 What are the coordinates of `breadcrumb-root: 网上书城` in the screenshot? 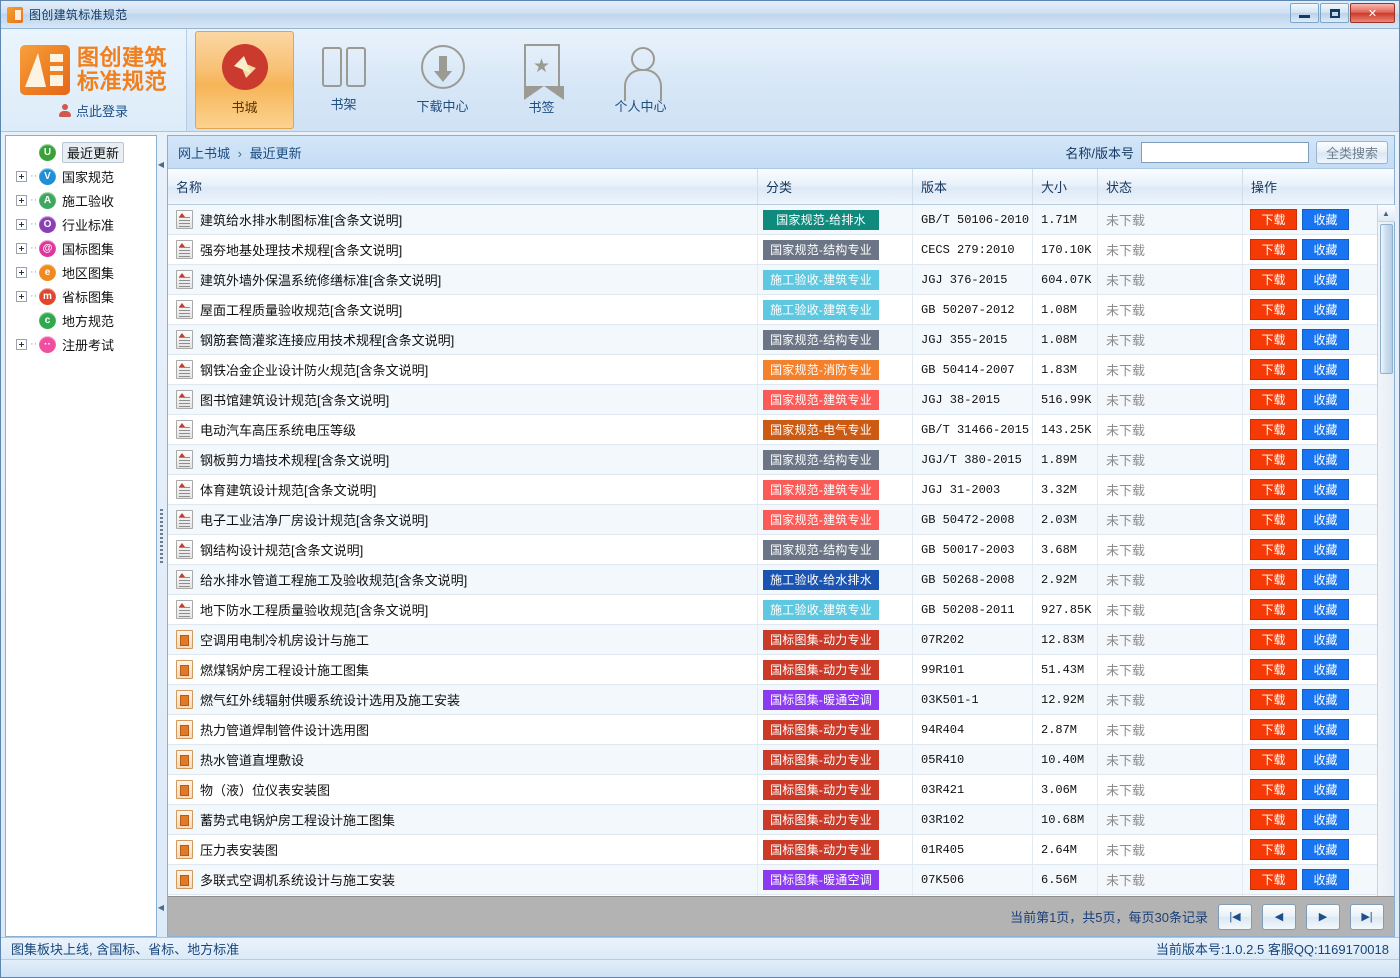 It's located at (204, 153).